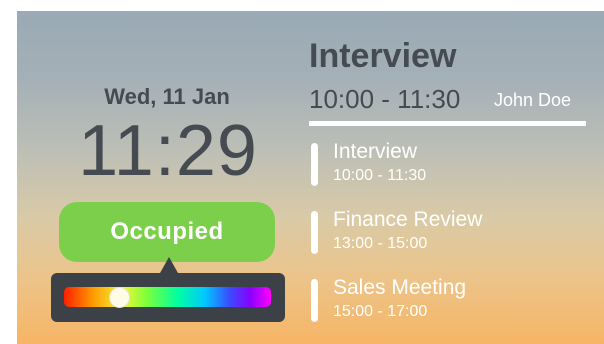 The image size is (604, 344). Describe the element at coordinates (169, 265) in the screenshot. I see `color-picker-pointer` at that location.